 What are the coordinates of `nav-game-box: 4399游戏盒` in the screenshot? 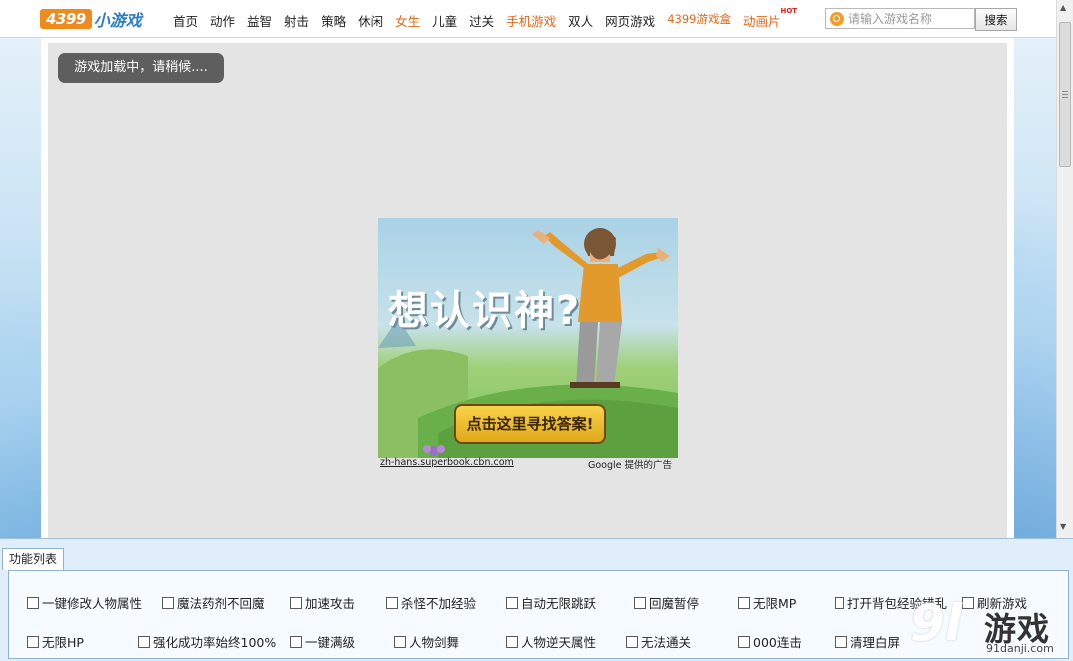 It's located at (699, 20).